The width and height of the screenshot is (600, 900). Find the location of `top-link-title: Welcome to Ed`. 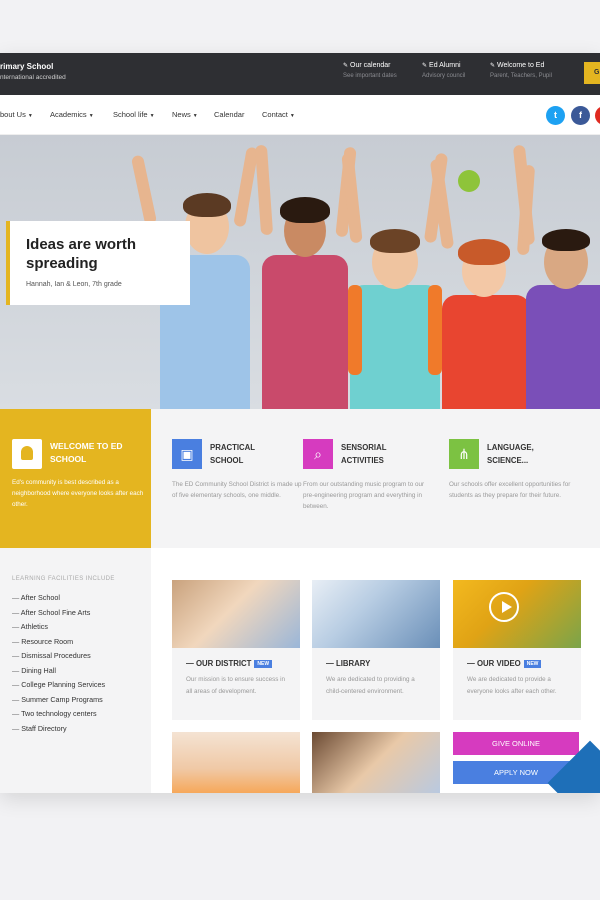

top-link-title: Welcome to Ed is located at coordinates (521, 65).